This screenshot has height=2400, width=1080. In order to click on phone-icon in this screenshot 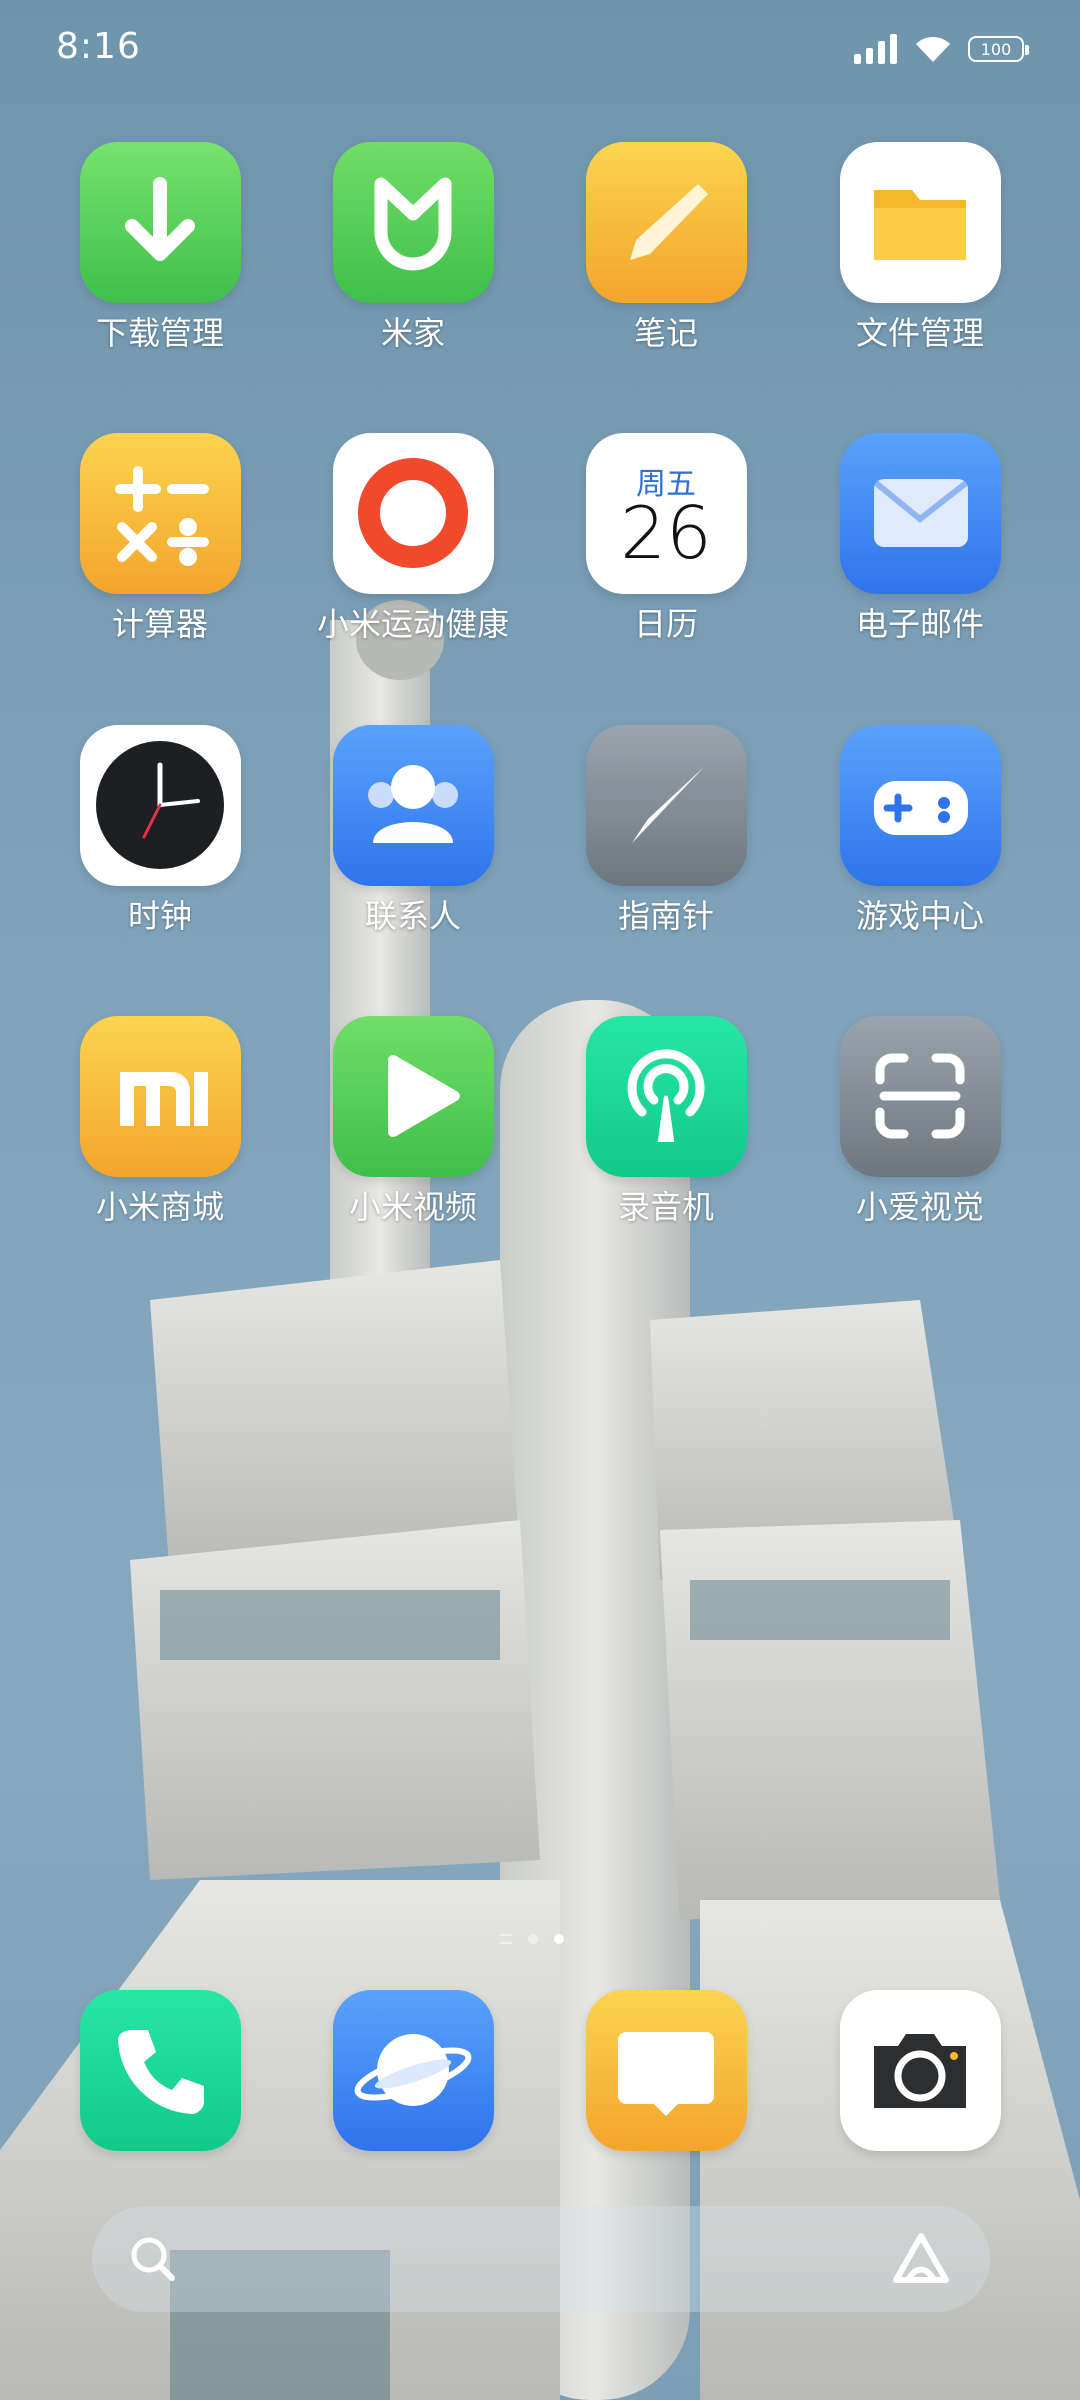, I will do `click(160, 2070)`.